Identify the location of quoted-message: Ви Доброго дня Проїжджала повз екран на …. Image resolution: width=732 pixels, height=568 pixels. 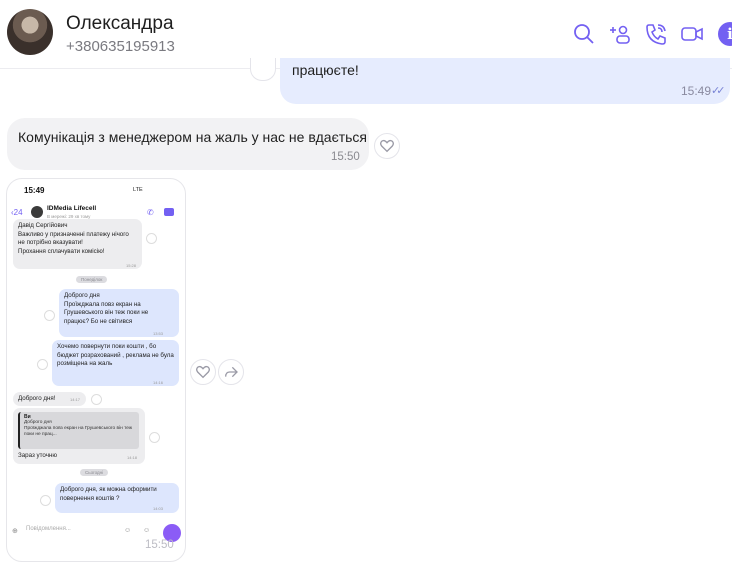
(78, 430).